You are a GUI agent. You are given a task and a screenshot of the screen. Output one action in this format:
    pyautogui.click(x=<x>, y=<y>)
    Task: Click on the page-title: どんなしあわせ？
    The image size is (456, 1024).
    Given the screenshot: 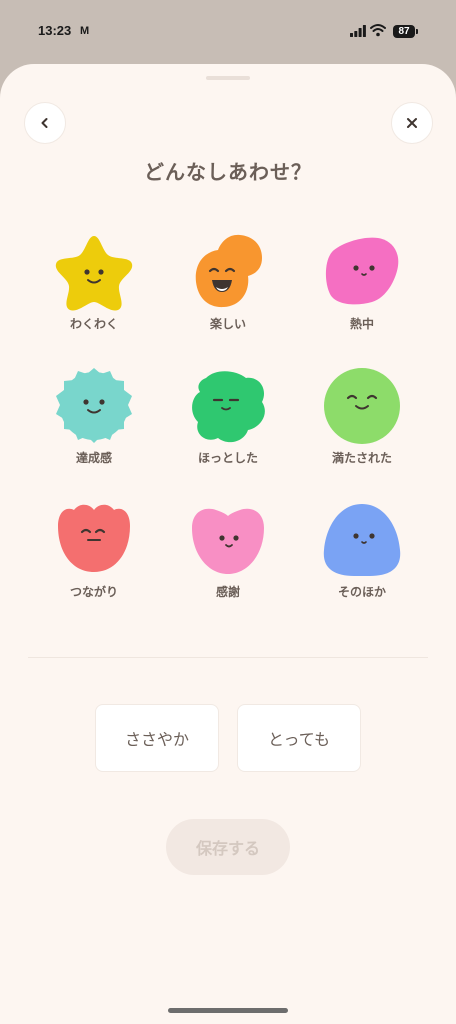 What is the action you would take?
    pyautogui.click(x=228, y=172)
    